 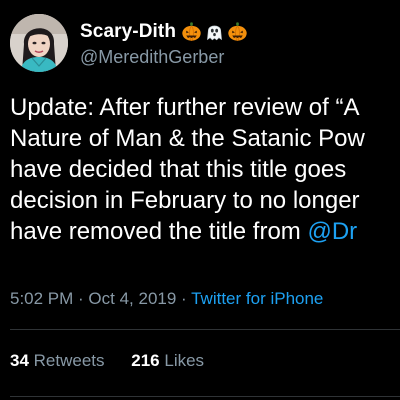 I want to click on name-emojis, so click(x=214, y=31).